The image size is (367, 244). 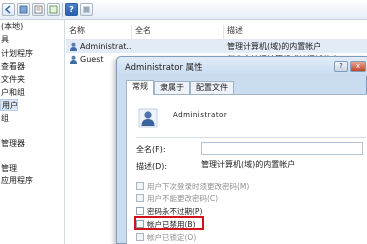 What do you see at coordinates (8, 9) in the screenshot?
I see `back-icon` at bounding box center [8, 9].